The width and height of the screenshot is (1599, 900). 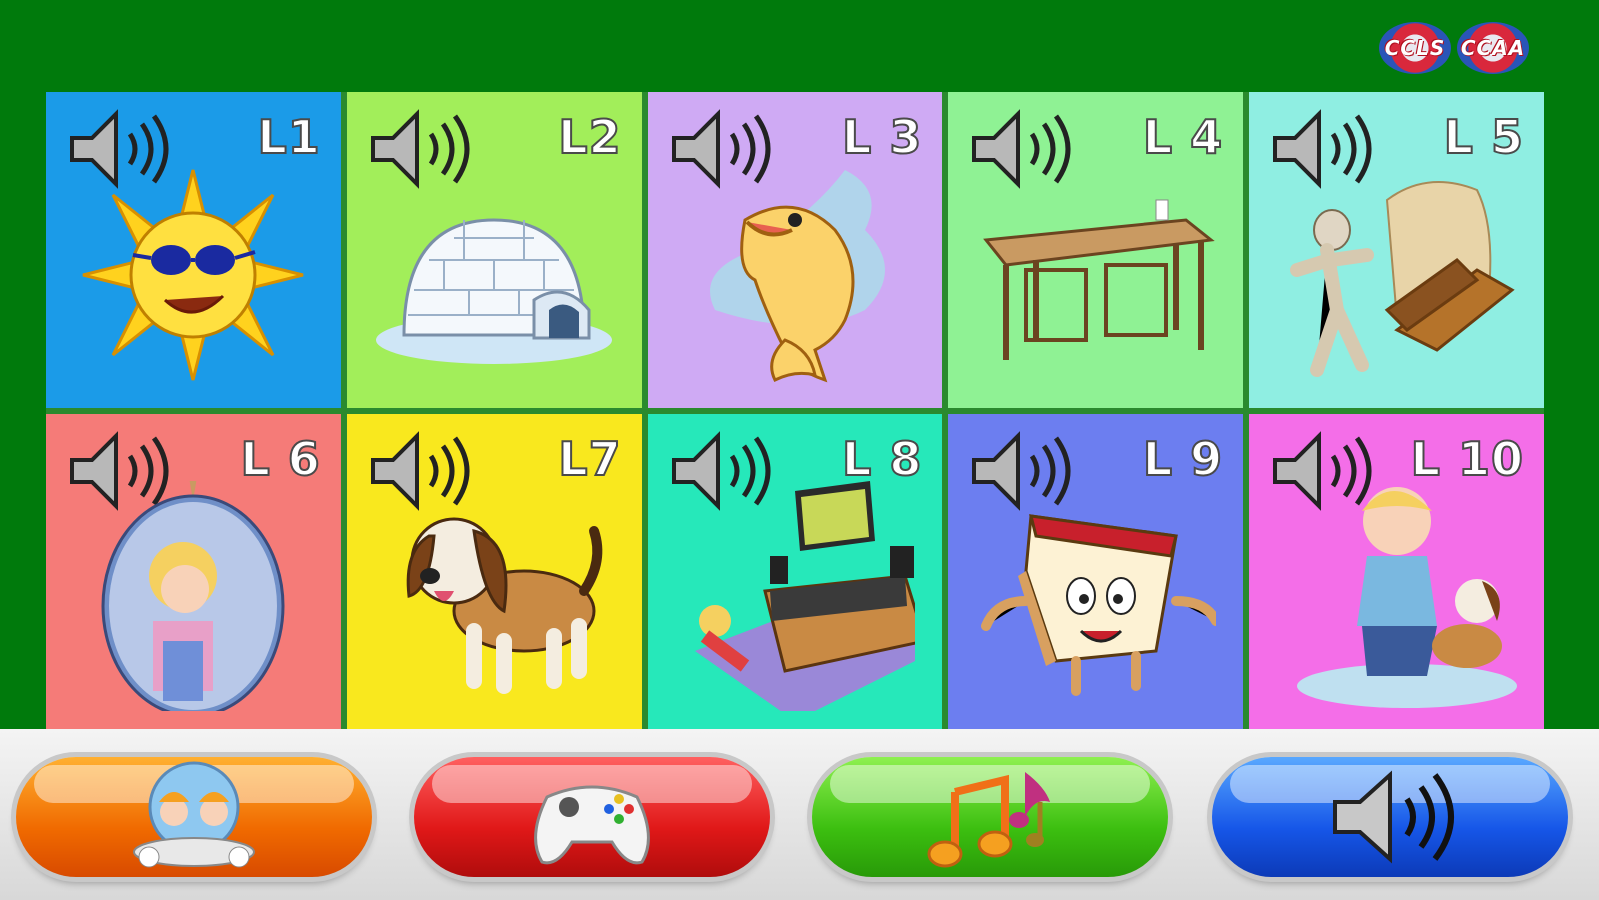 I want to click on ccaa-logo-text: CCAA, so click(x=1493, y=48).